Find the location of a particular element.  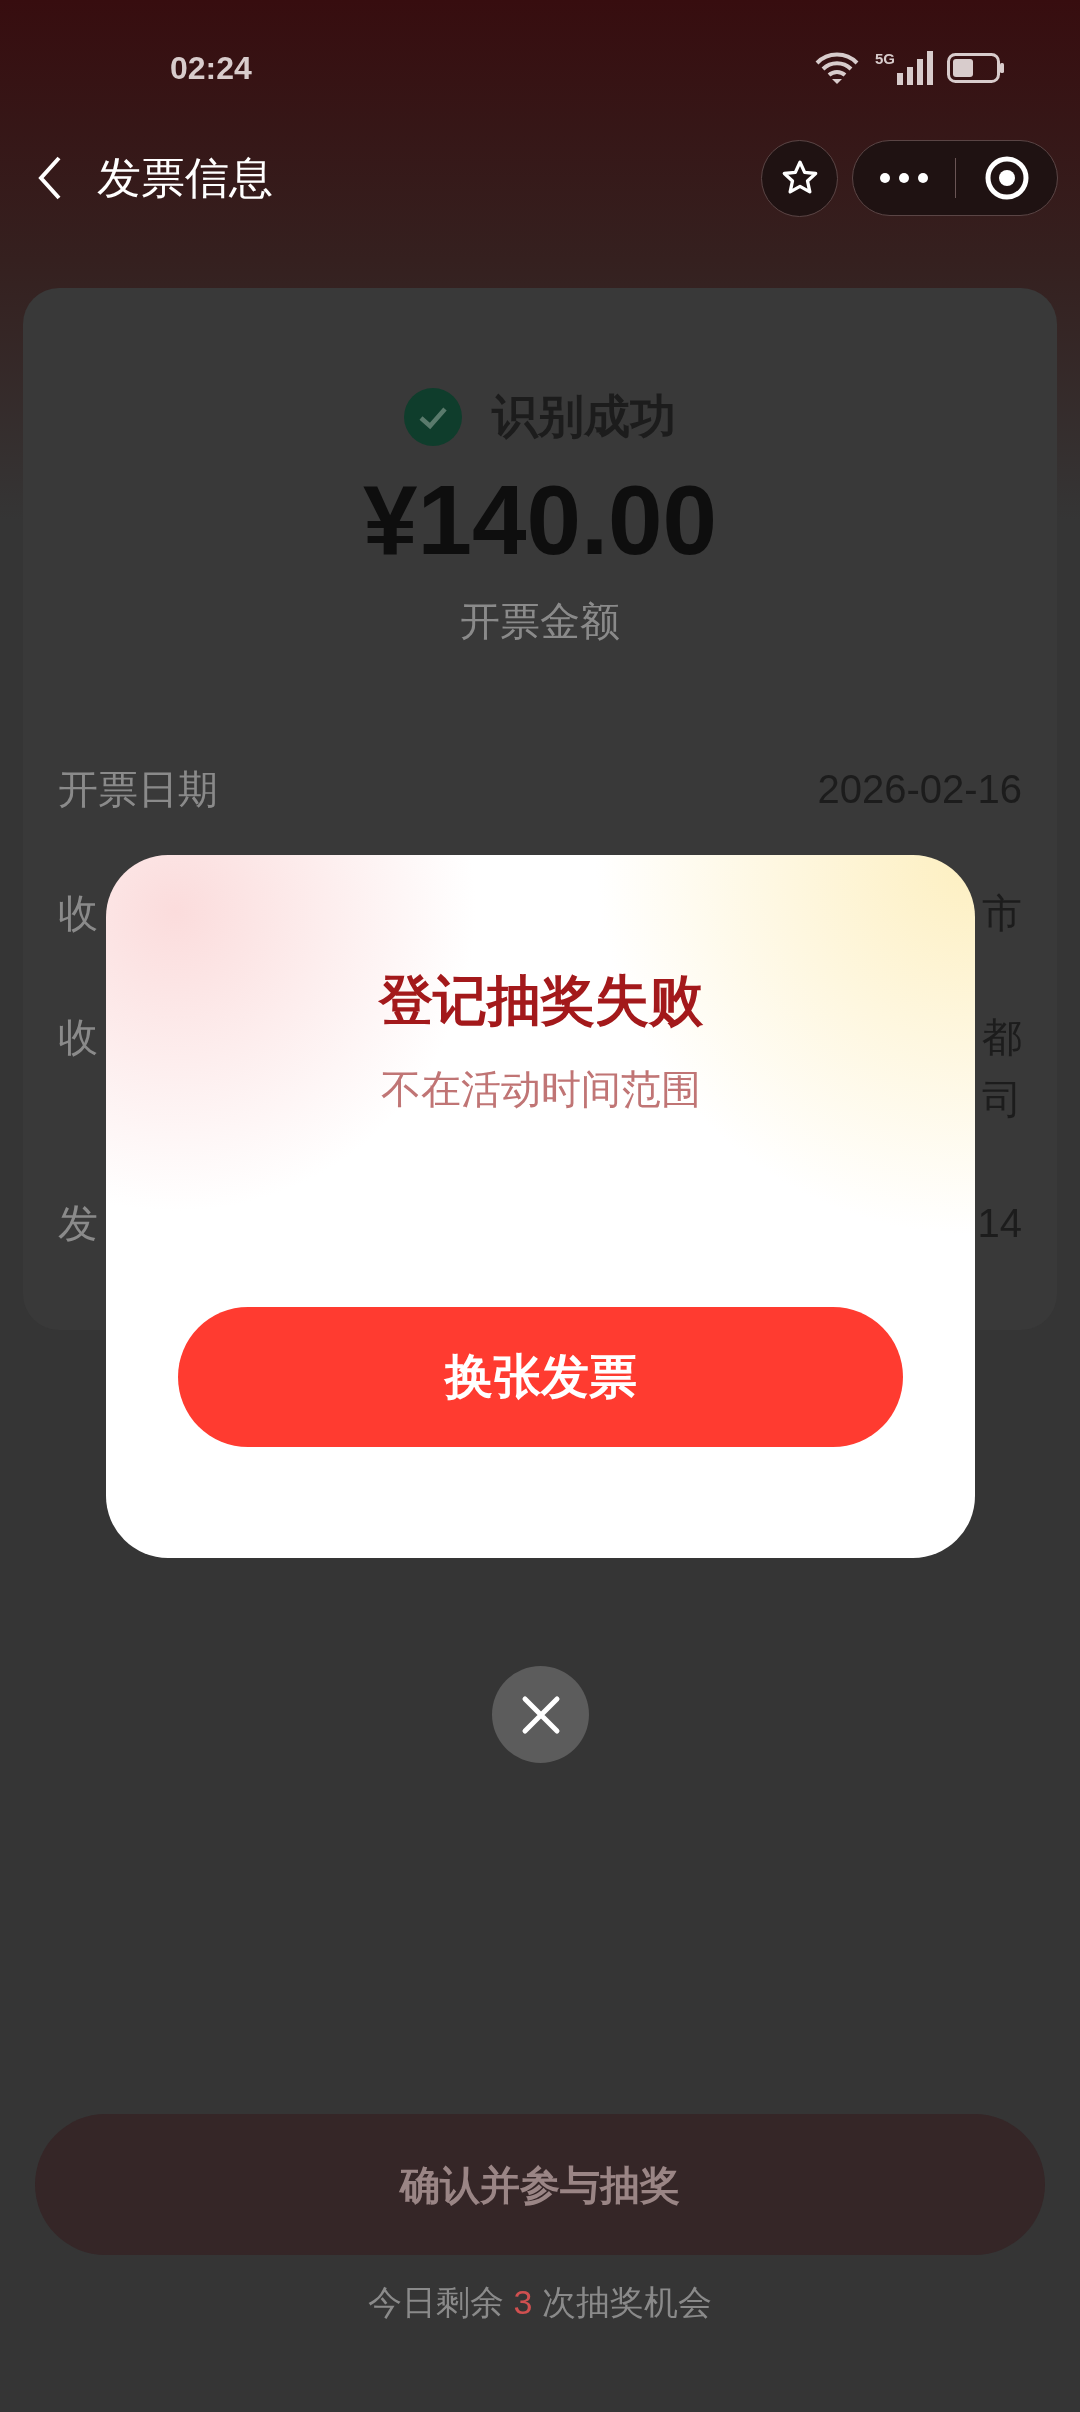

signal-icon is located at coordinates (915, 68).